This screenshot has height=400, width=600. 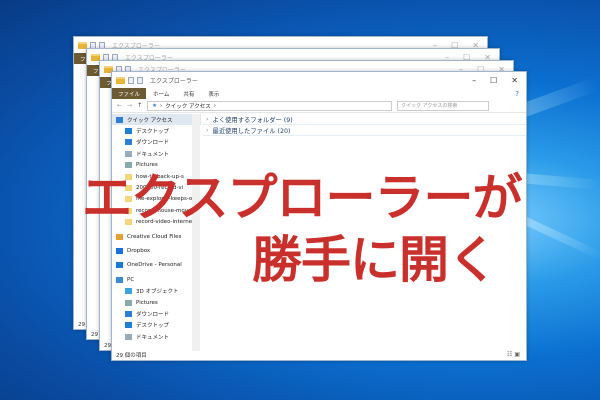 What do you see at coordinates (129, 105) in the screenshot?
I see `forward-icon: →` at bounding box center [129, 105].